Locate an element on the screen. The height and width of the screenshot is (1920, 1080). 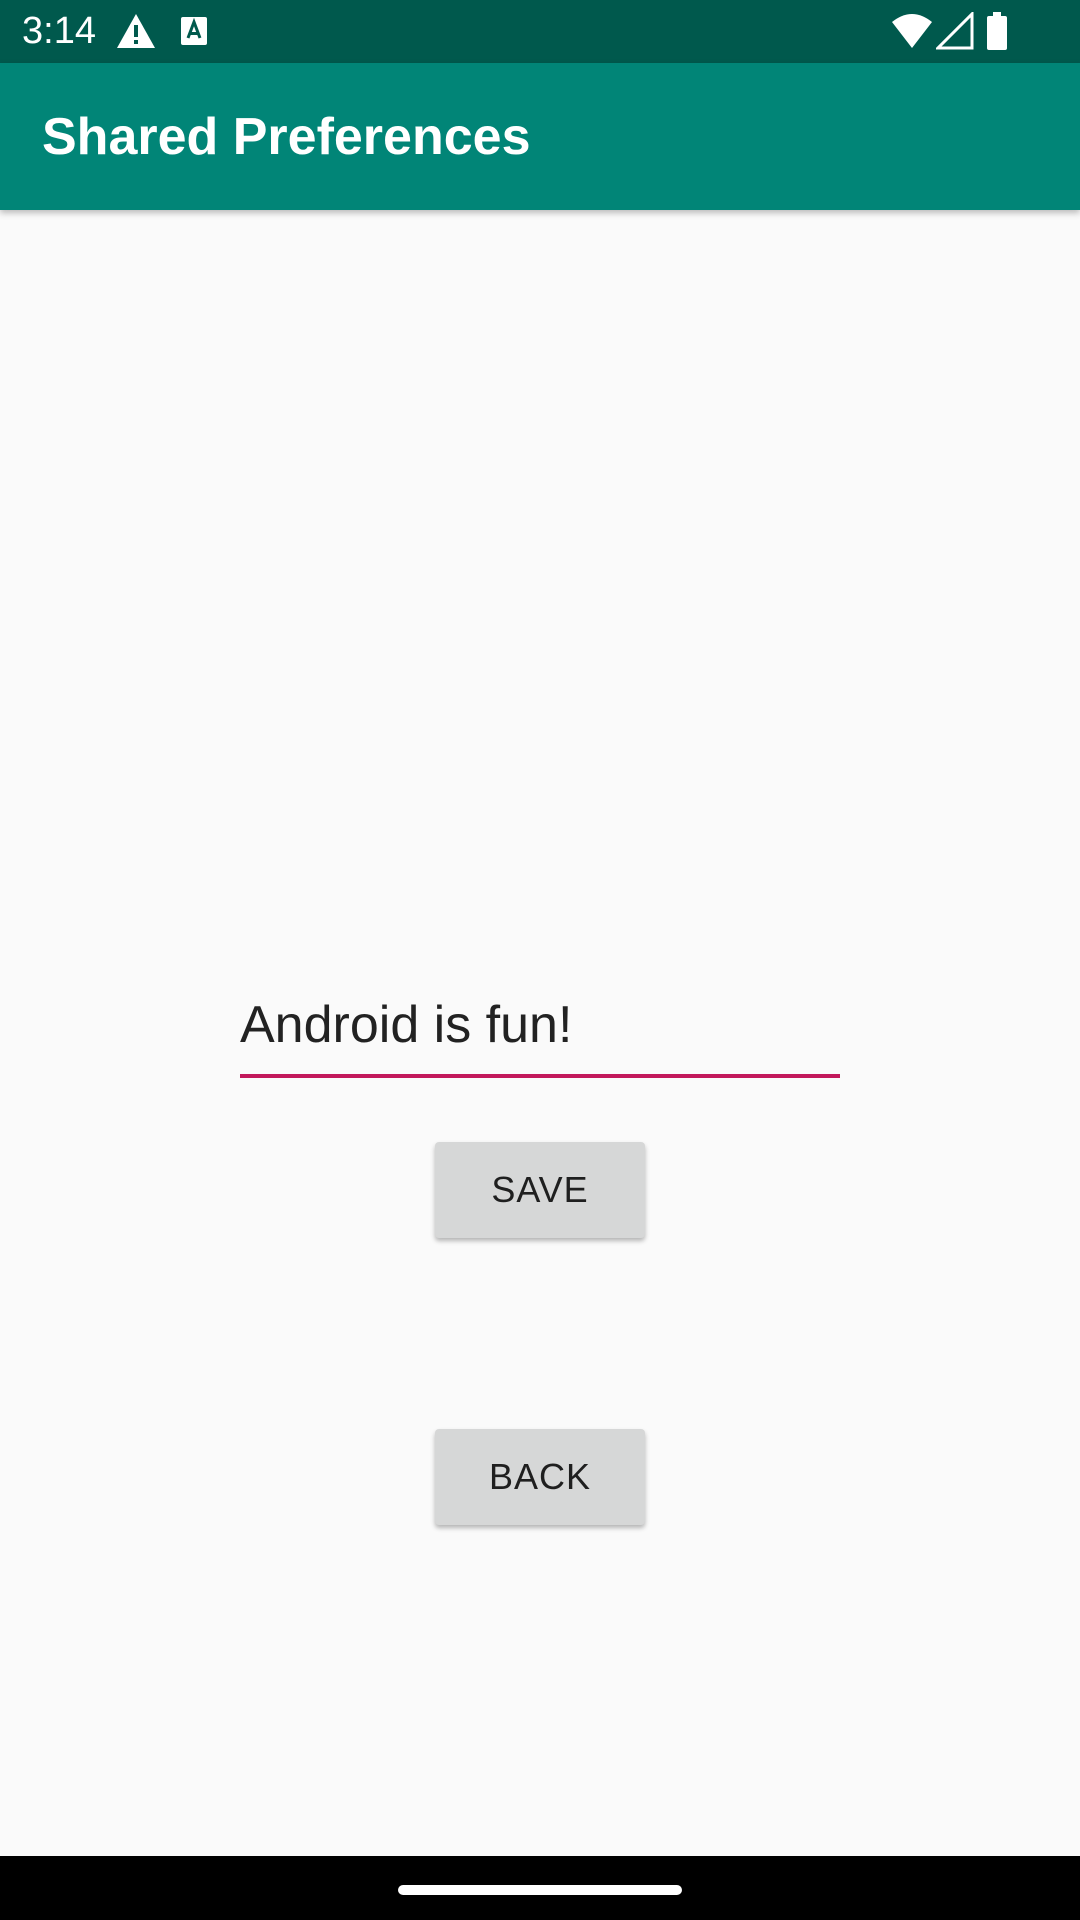
status-time: 3:14 is located at coordinates (59, 31).